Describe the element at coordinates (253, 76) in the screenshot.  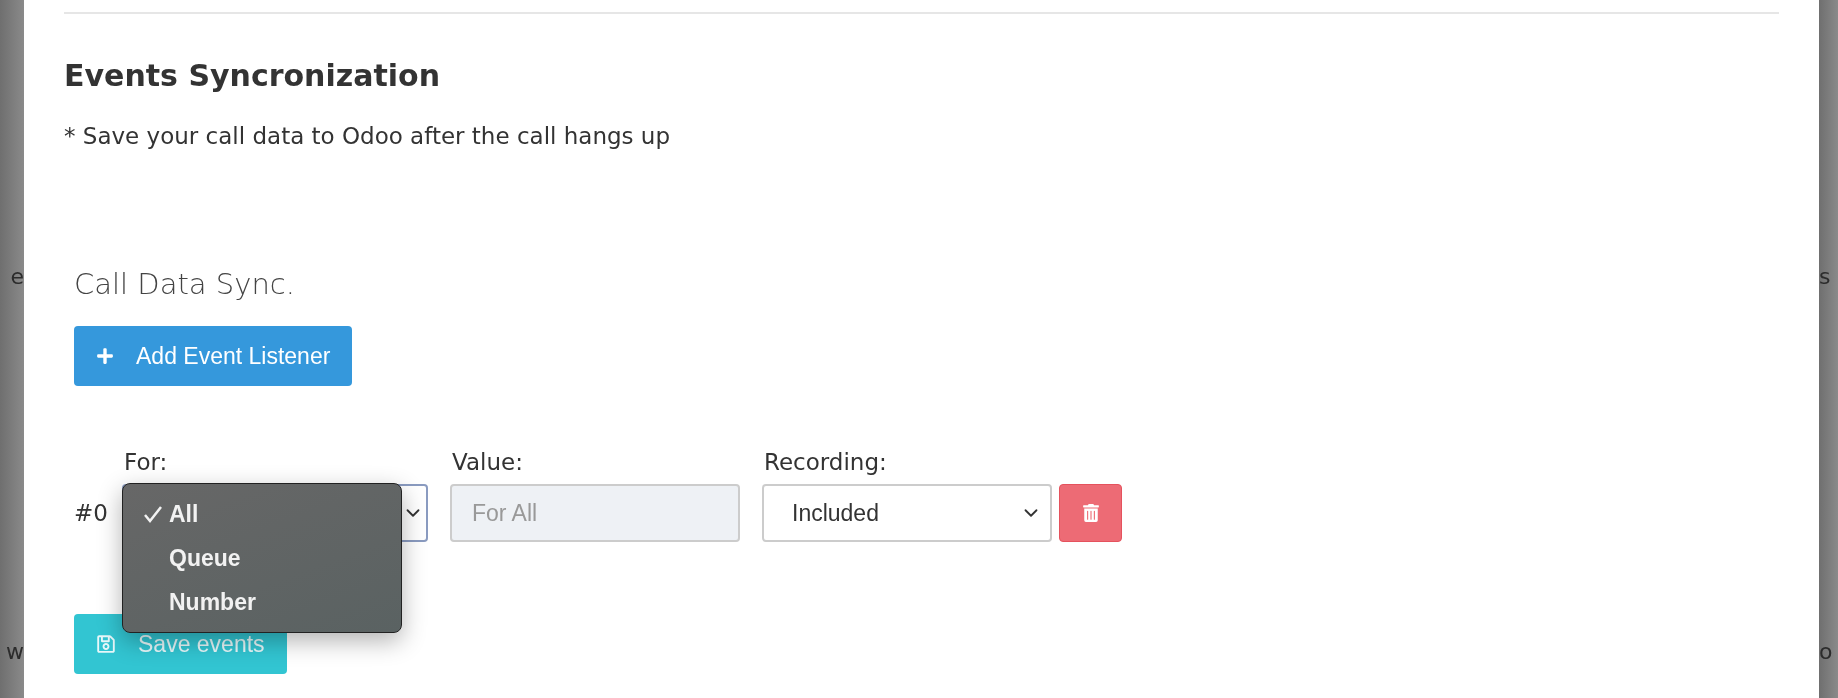
I see `section-title: Events Syncronization` at that location.